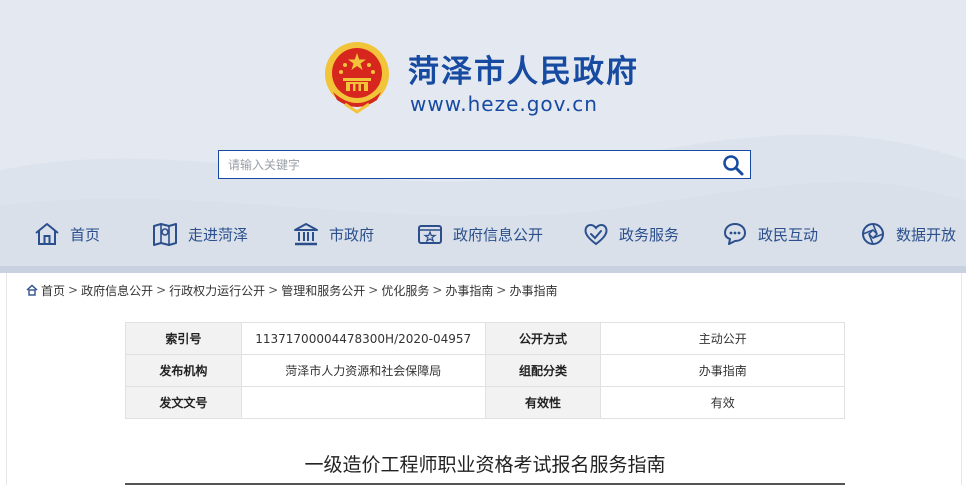  I want to click on breadcrumb-item: 管理和服务公开, so click(323, 290).